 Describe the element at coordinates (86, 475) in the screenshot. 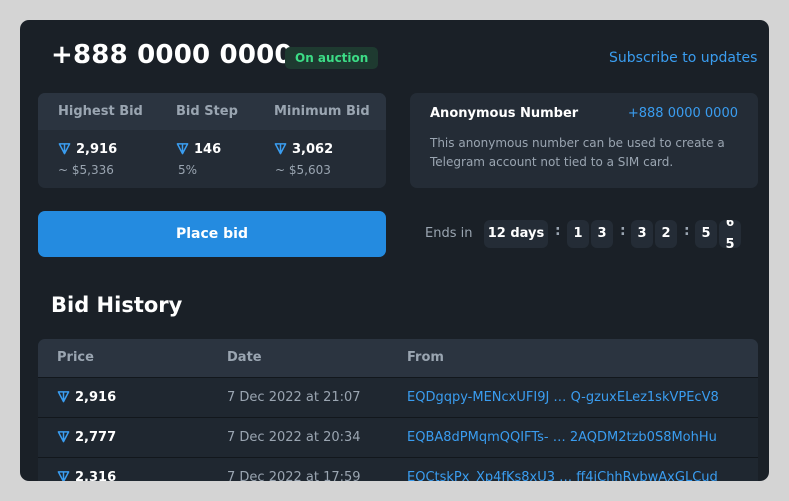

I see `row-price: 2,316` at that location.